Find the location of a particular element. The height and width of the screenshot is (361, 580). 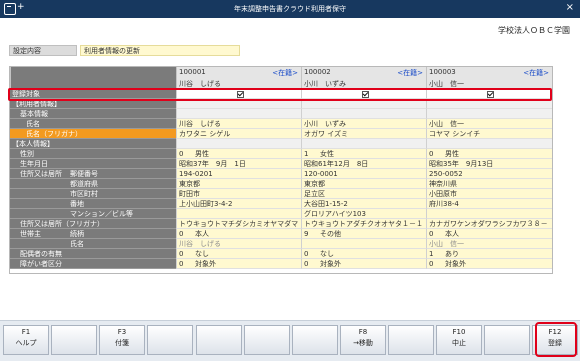

cell-value: オガワ イズミ is located at coordinates (326, 134).